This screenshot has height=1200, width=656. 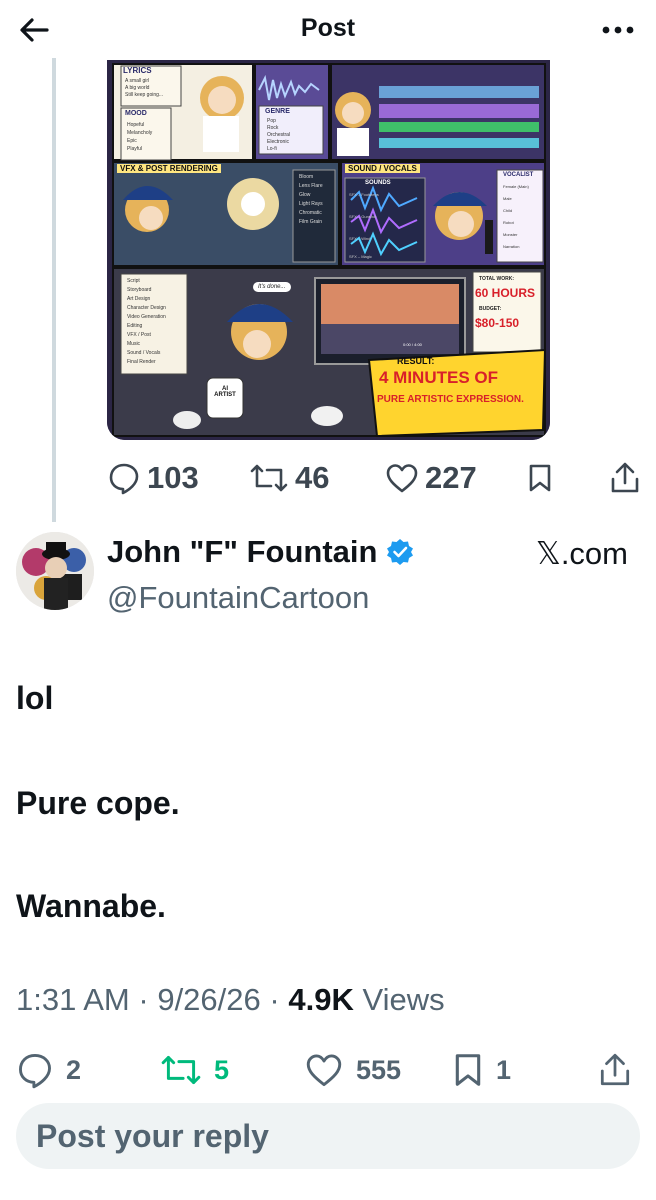 What do you see at coordinates (98, 803) in the screenshot?
I see `post-text-line: Pure cope.` at bounding box center [98, 803].